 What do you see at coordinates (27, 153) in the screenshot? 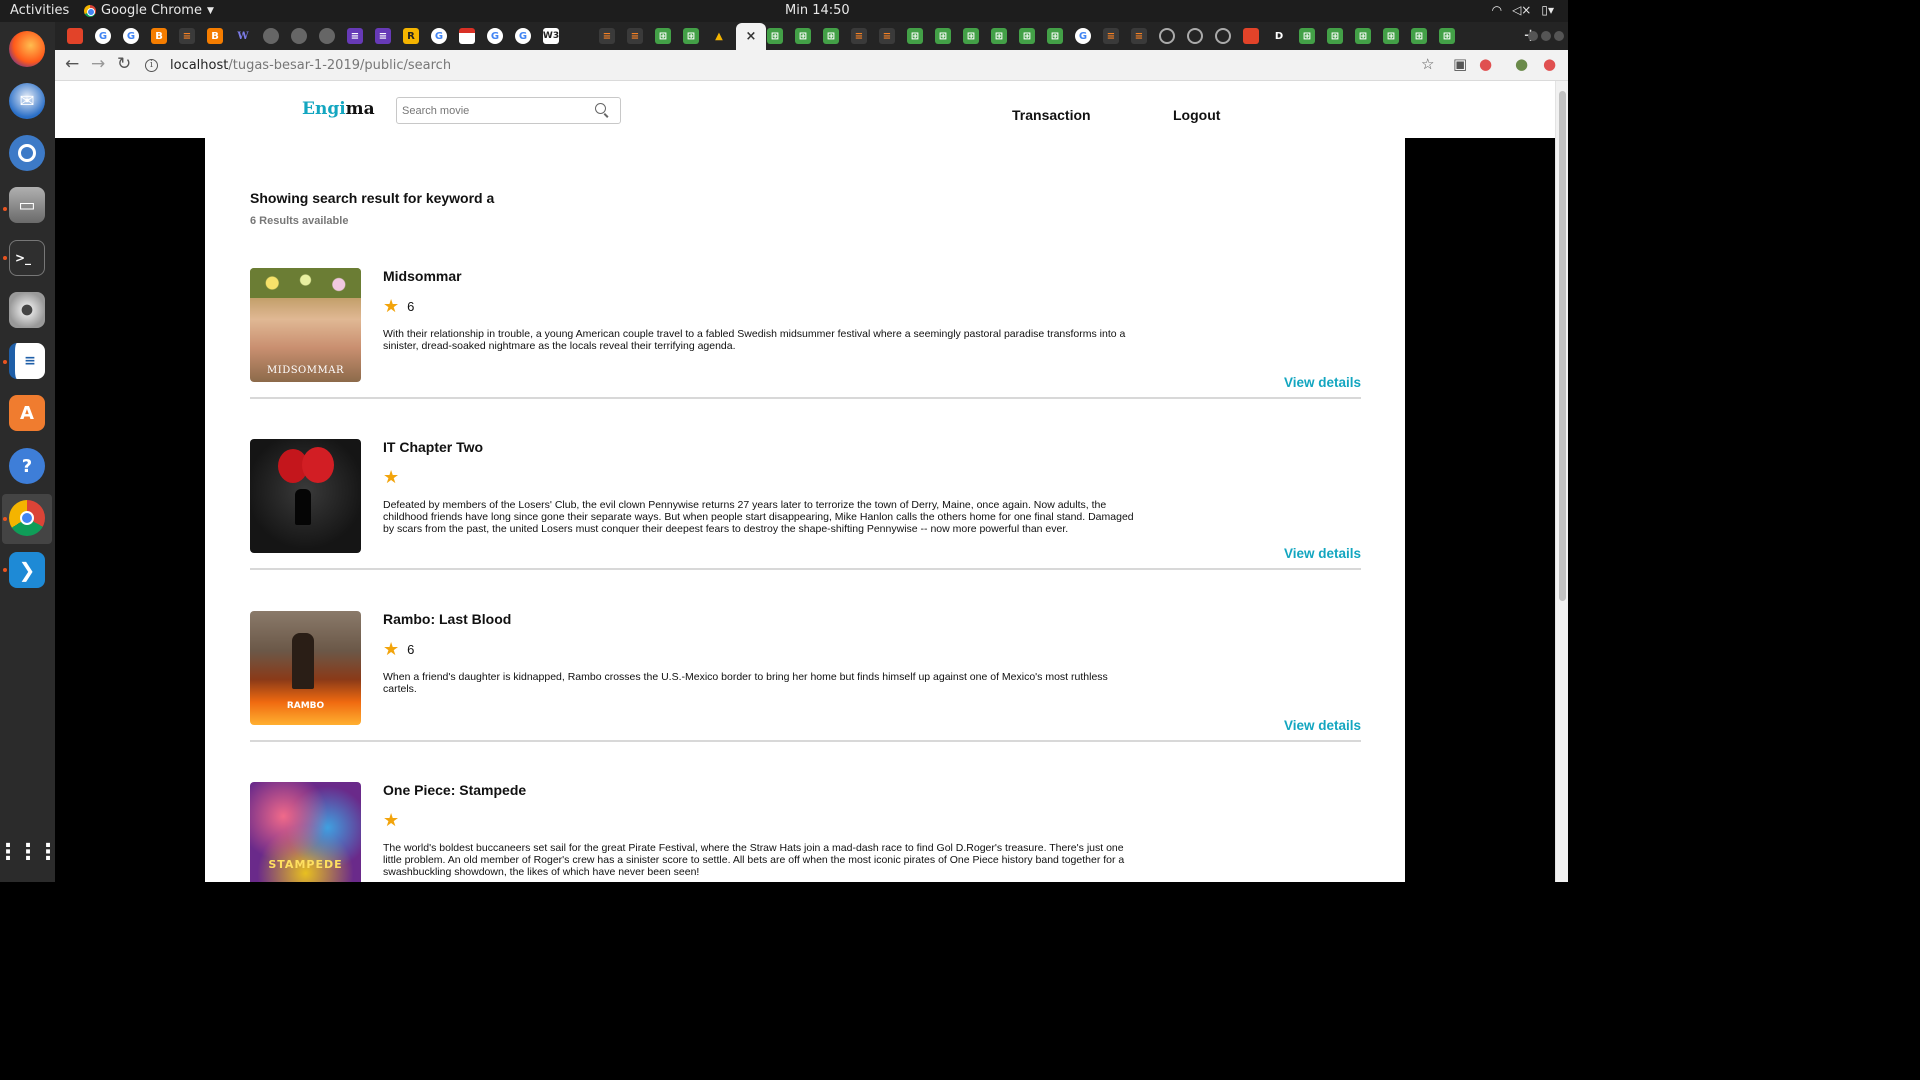
I see `chromium-icon` at bounding box center [27, 153].